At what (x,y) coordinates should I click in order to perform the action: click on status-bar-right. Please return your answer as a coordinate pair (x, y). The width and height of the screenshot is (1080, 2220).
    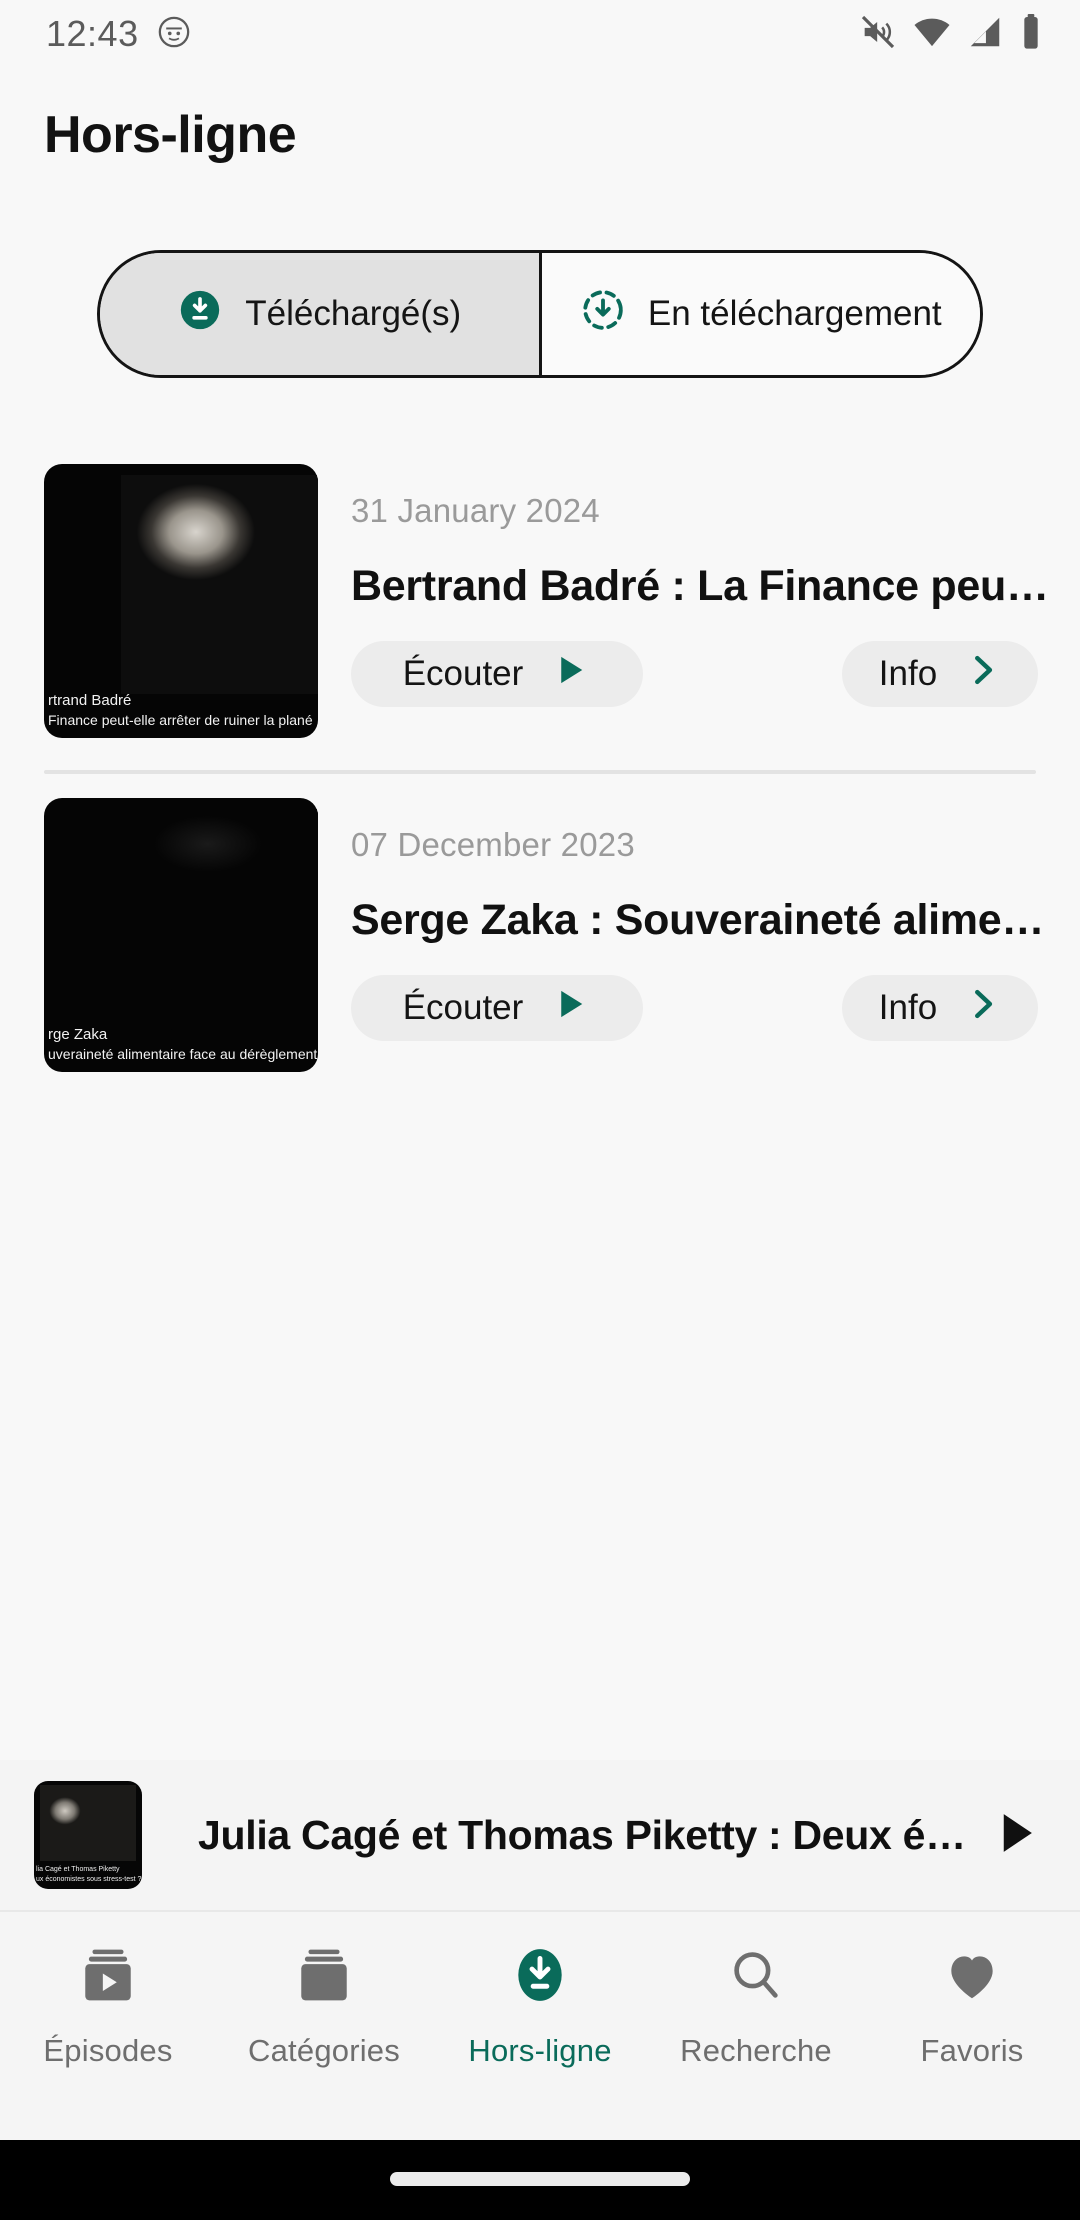
    Looking at the image, I should click on (951, 34).